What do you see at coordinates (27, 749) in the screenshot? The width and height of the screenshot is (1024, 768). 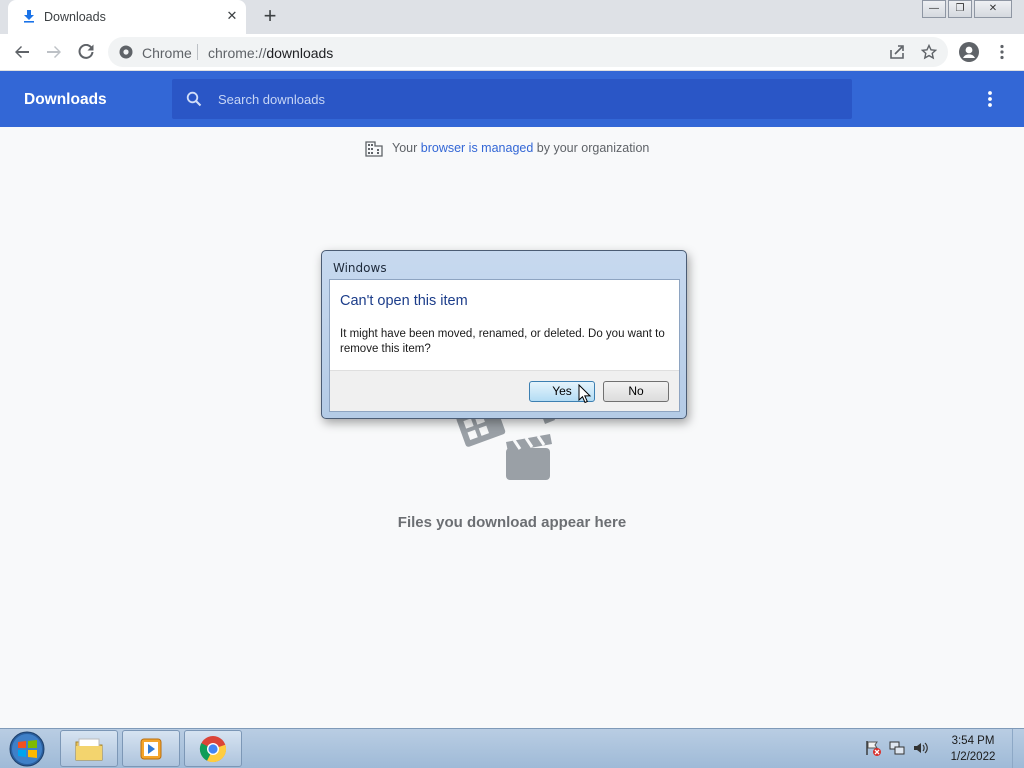 I see `start-orb-icon` at bounding box center [27, 749].